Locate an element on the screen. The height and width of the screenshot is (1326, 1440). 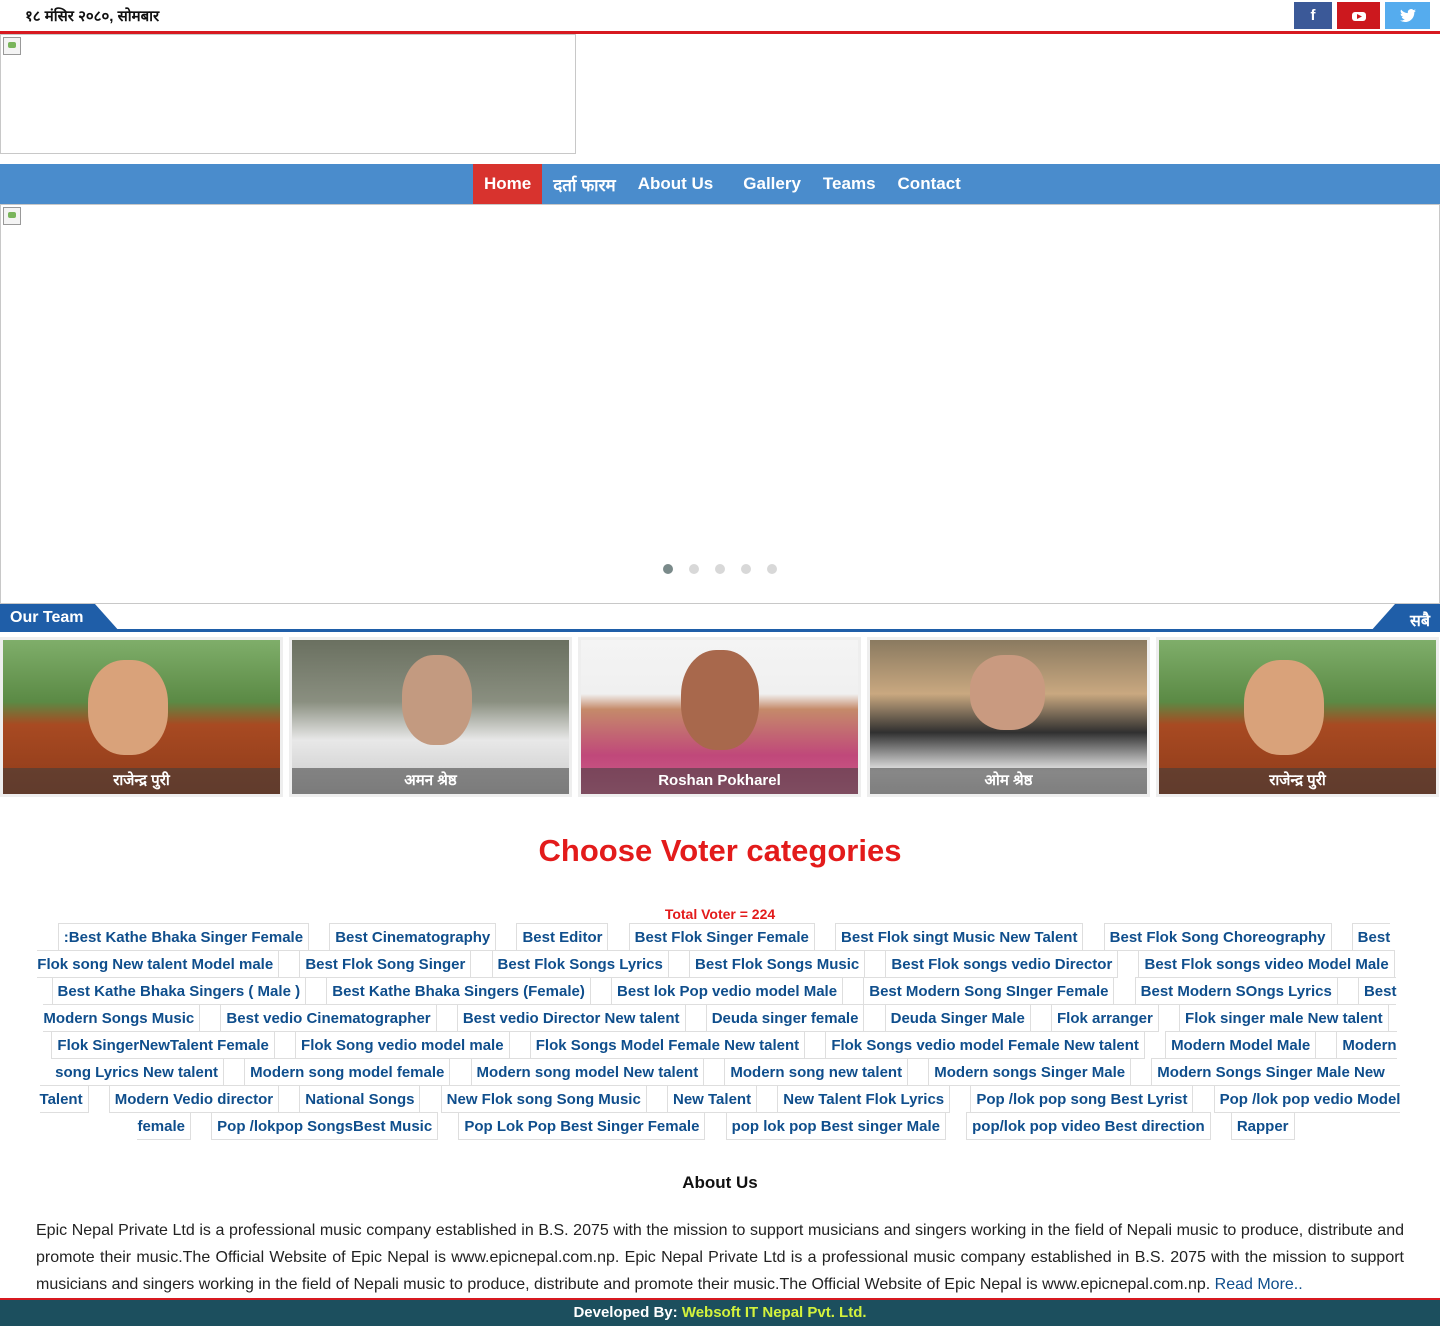
footer: Developed By: Websoft IT Nepal Pvt. Ltd. is located at coordinates (720, 1312).